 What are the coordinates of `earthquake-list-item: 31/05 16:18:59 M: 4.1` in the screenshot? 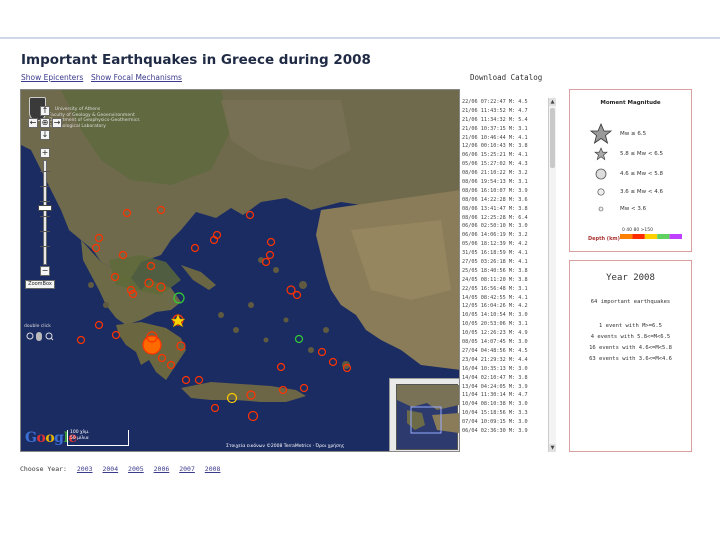 It's located at (508, 253).